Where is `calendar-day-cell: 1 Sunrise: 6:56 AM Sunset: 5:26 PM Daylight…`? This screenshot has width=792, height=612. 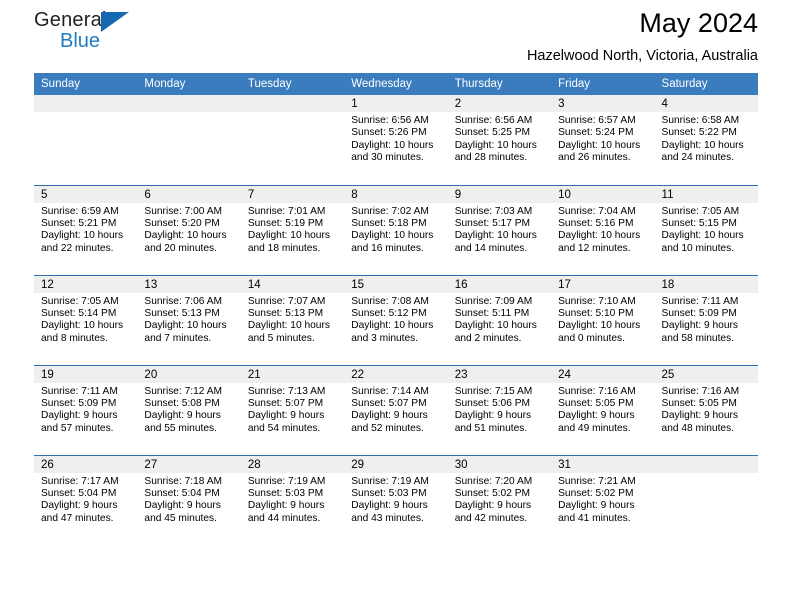 calendar-day-cell: 1 Sunrise: 6:56 AM Sunset: 5:26 PM Daylight… is located at coordinates (396, 140).